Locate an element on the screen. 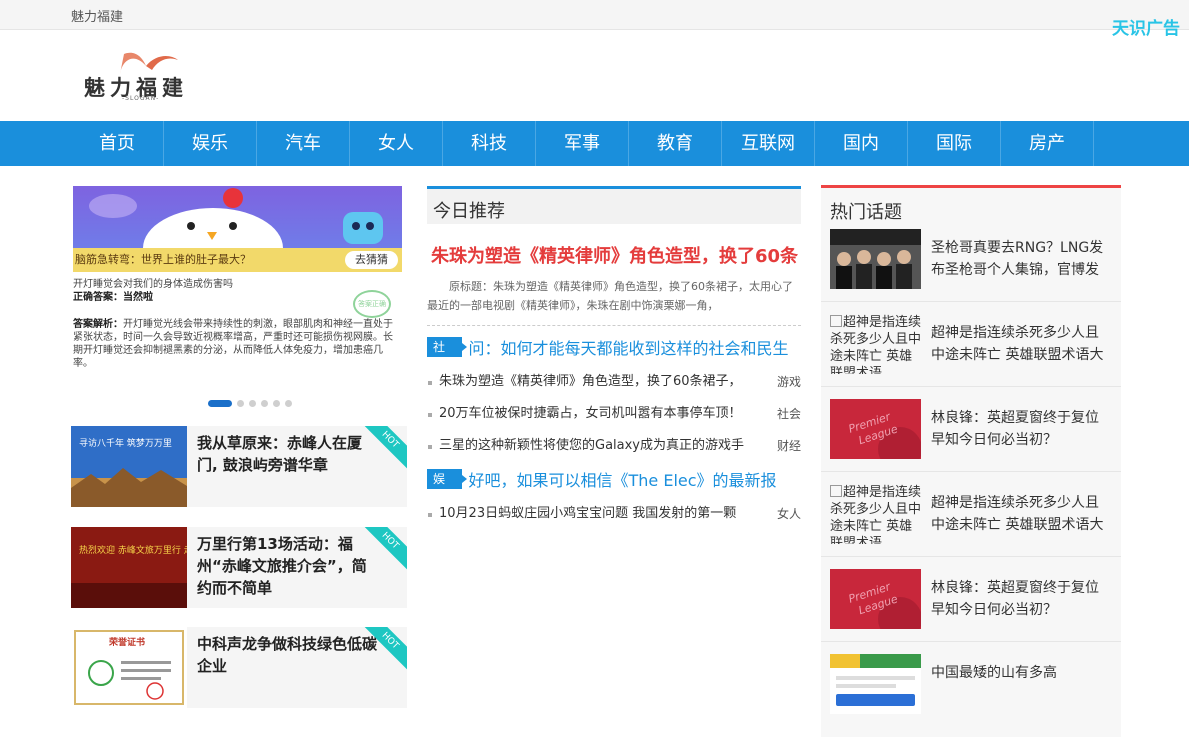 The height and width of the screenshot is (737, 1189). list-item-category: 女人 is located at coordinates (789, 514).